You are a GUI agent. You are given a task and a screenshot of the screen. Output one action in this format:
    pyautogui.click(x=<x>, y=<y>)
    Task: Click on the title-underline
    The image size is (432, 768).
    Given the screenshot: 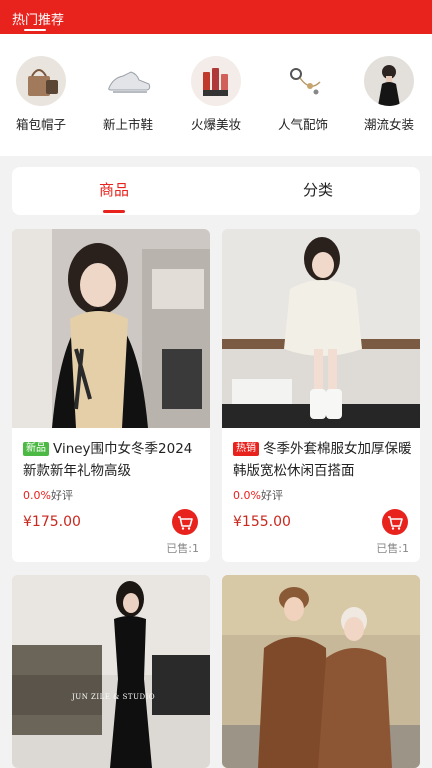 What is the action you would take?
    pyautogui.click(x=35, y=30)
    